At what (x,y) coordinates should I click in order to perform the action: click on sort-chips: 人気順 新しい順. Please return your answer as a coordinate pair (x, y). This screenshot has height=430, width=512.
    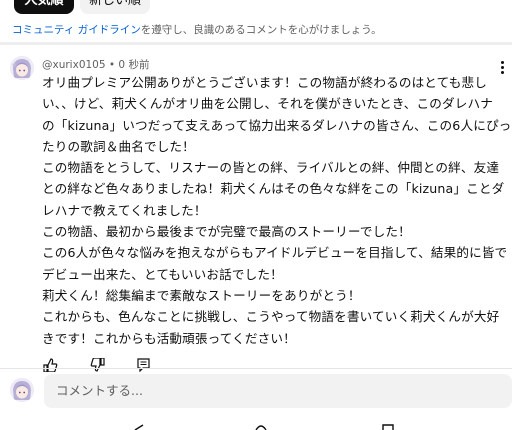
    Looking at the image, I should click on (256, 8).